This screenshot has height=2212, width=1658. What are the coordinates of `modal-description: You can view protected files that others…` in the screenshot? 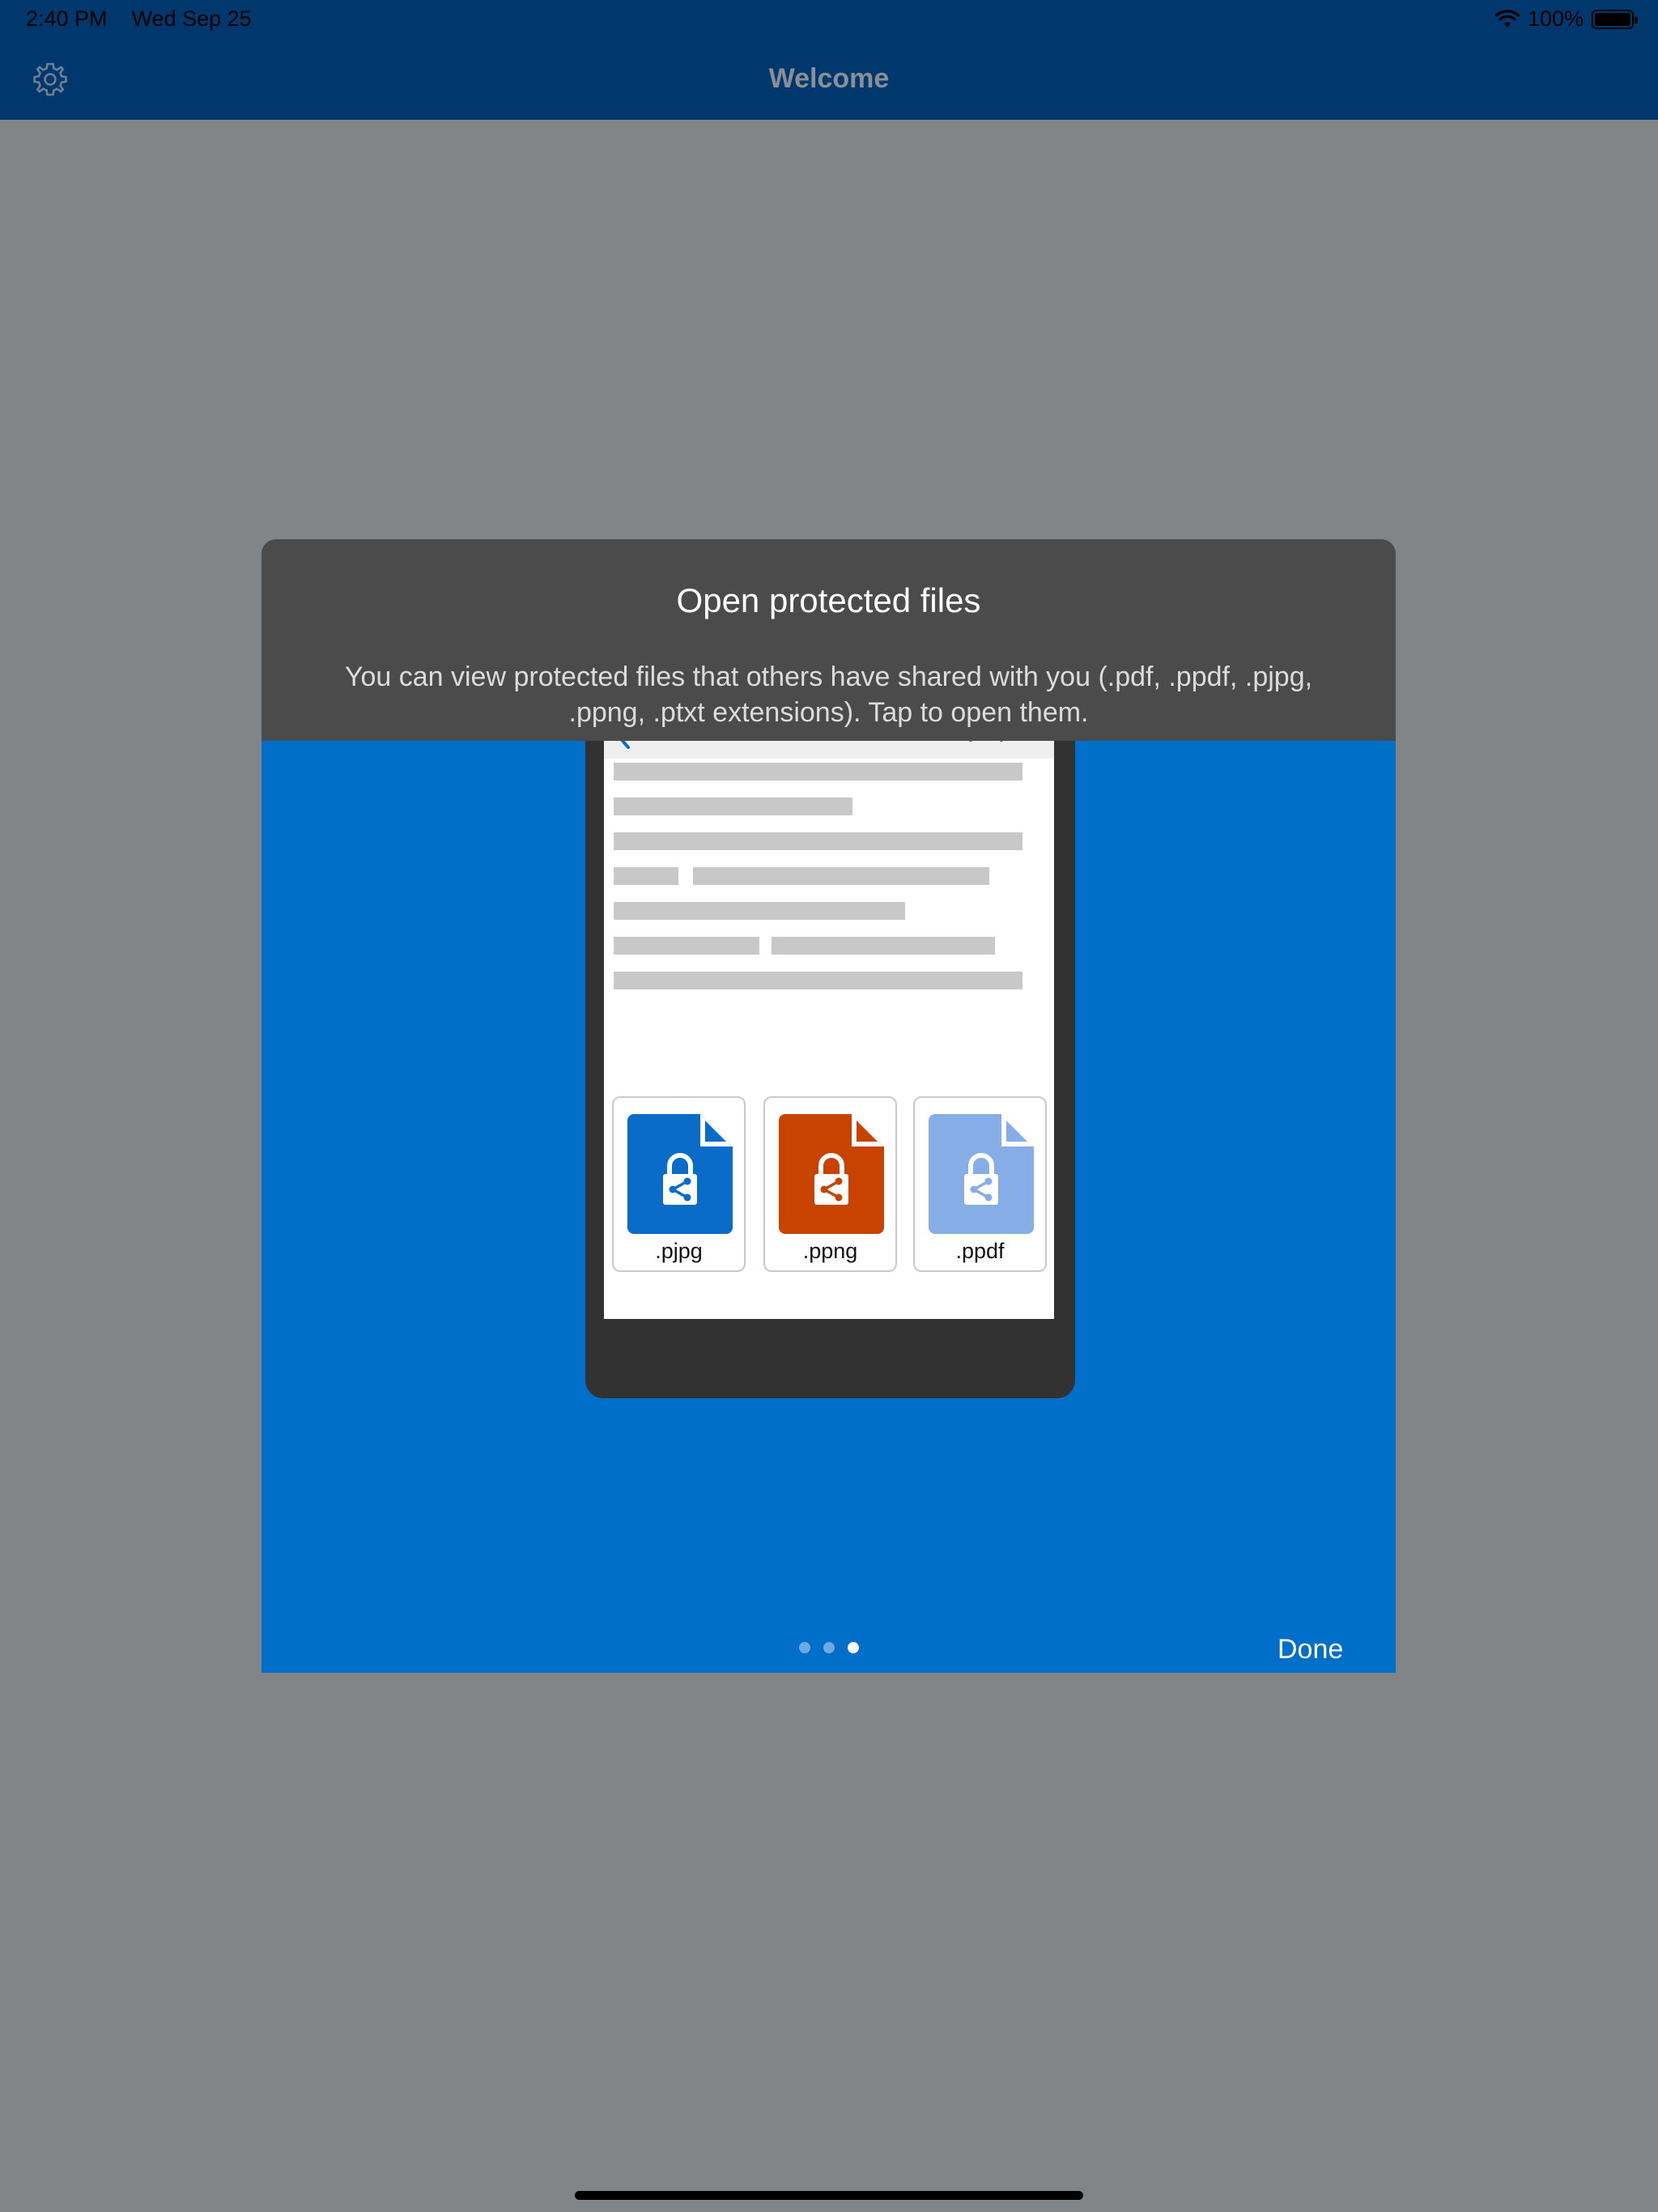 It's located at (828, 695).